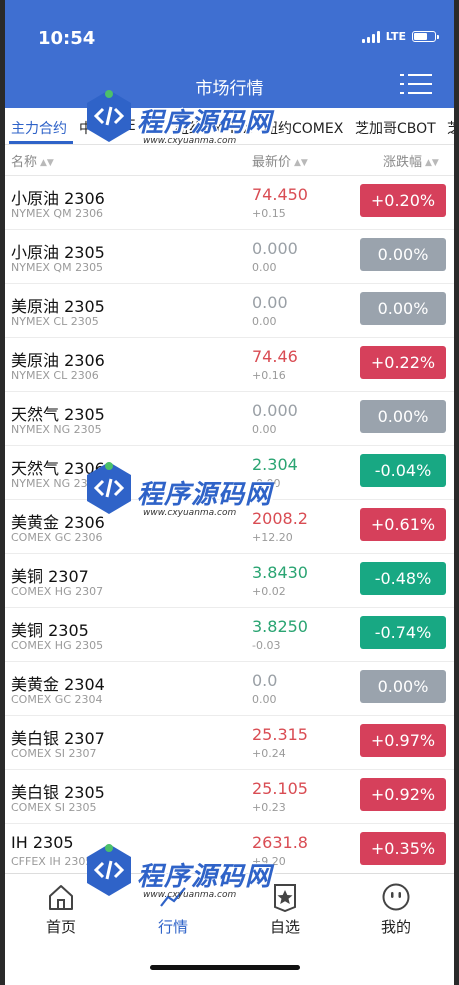 This screenshot has width=459, height=985. Describe the element at coordinates (269, 213) in the screenshot. I see `price-change: +0.15` at that location.